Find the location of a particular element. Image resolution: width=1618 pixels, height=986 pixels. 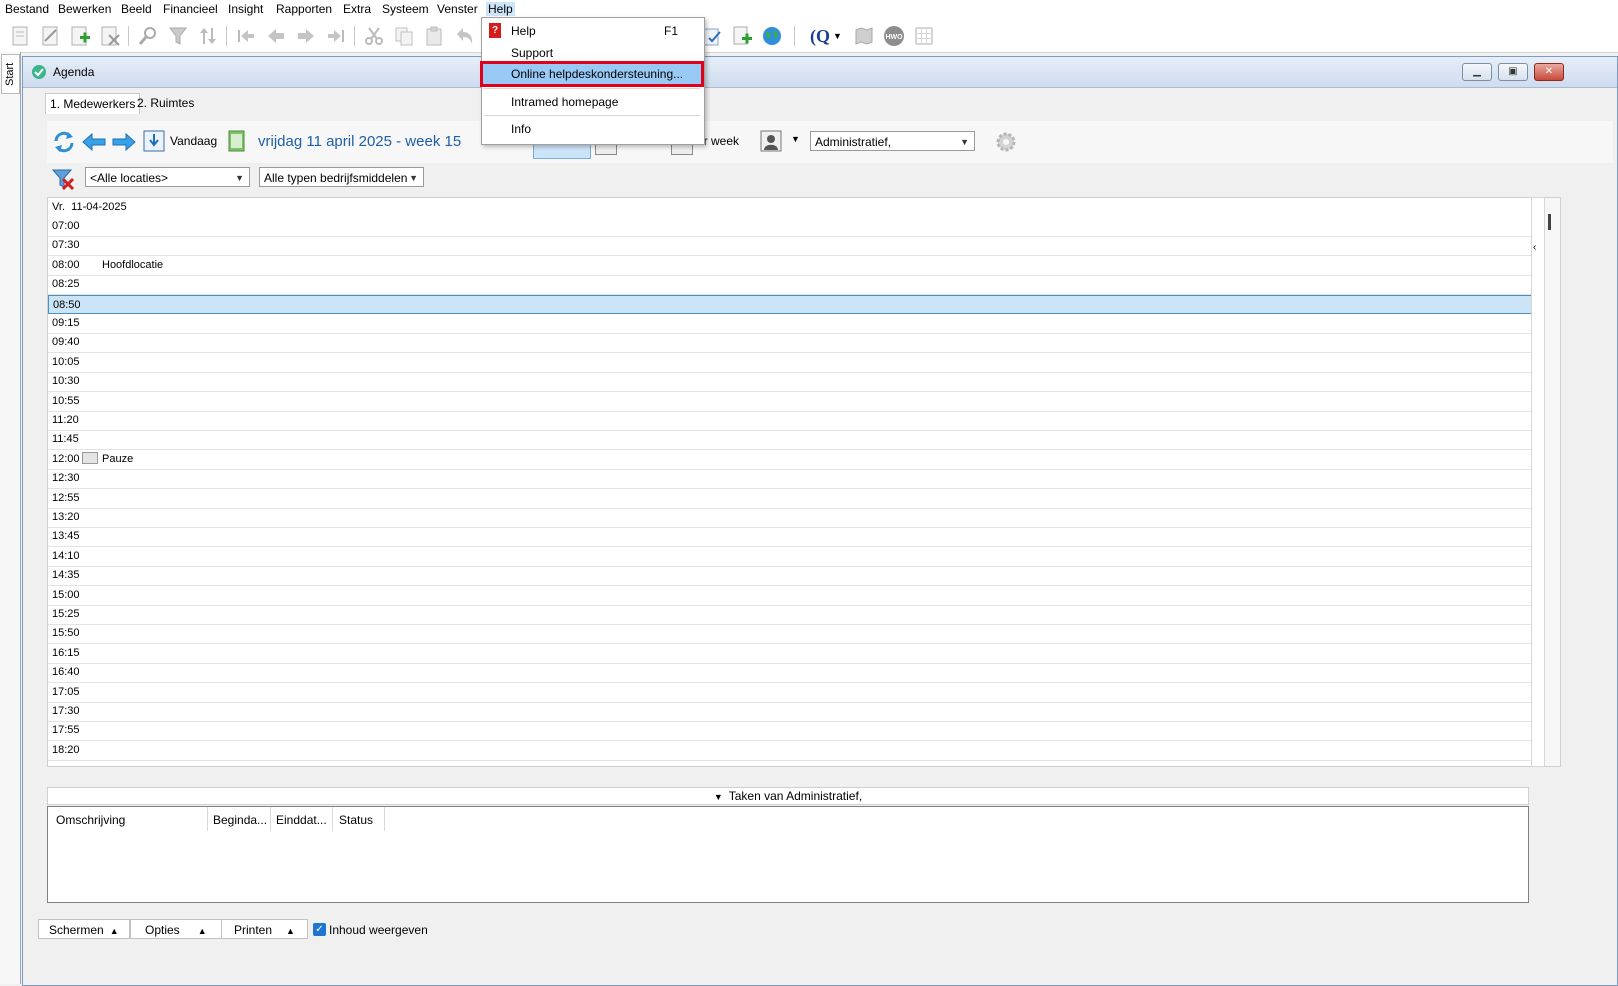

previous-record-icon is located at coordinates (276, 36).